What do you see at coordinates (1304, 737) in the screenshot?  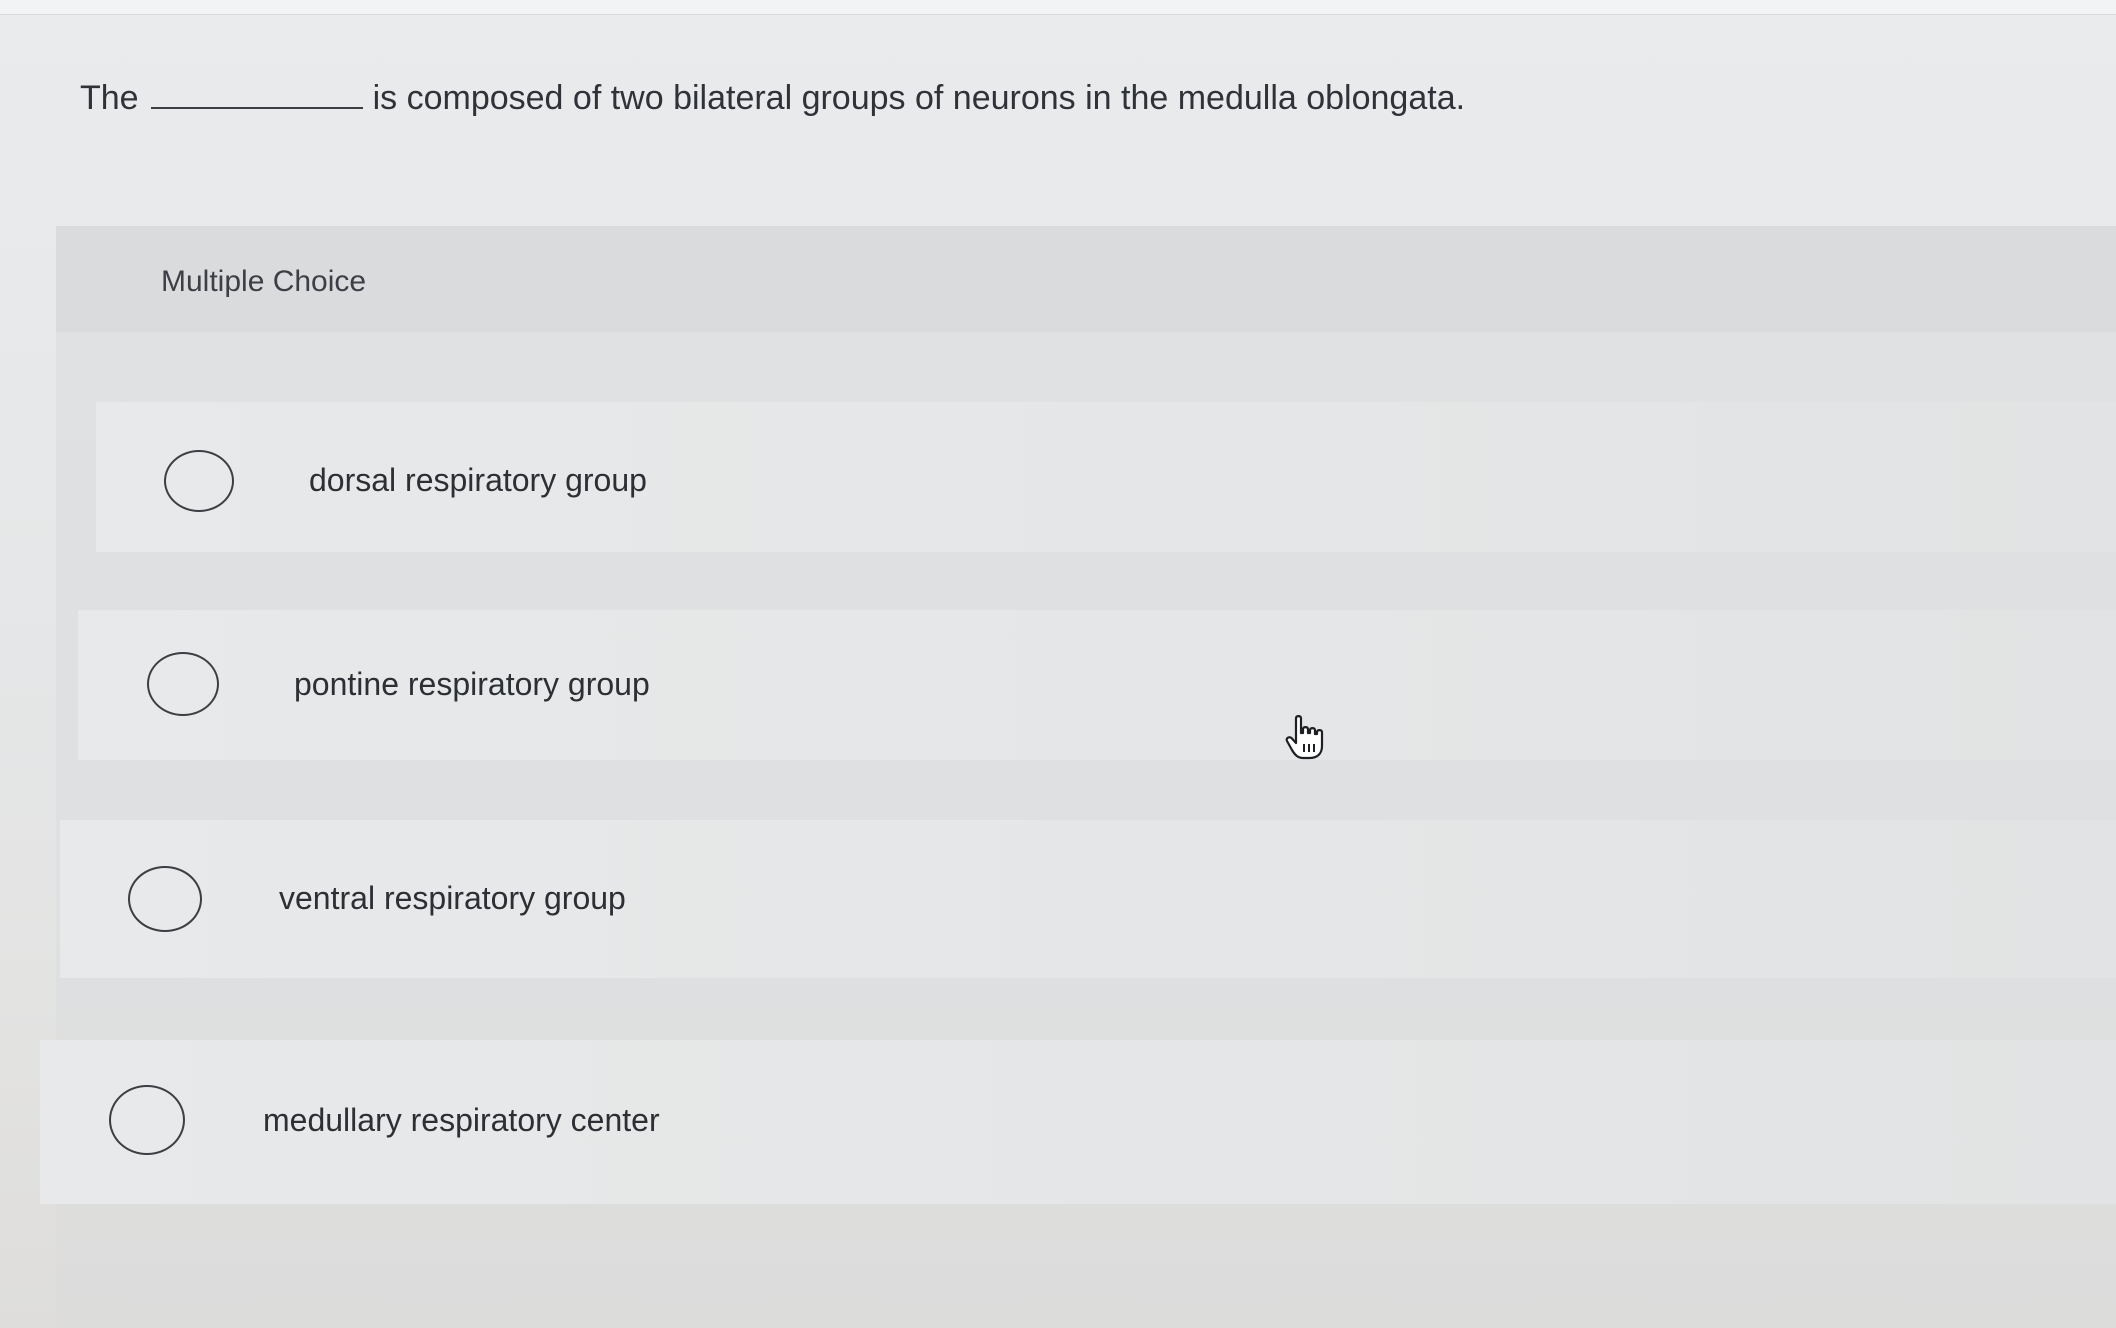 I see `hand-pointer-icon` at bounding box center [1304, 737].